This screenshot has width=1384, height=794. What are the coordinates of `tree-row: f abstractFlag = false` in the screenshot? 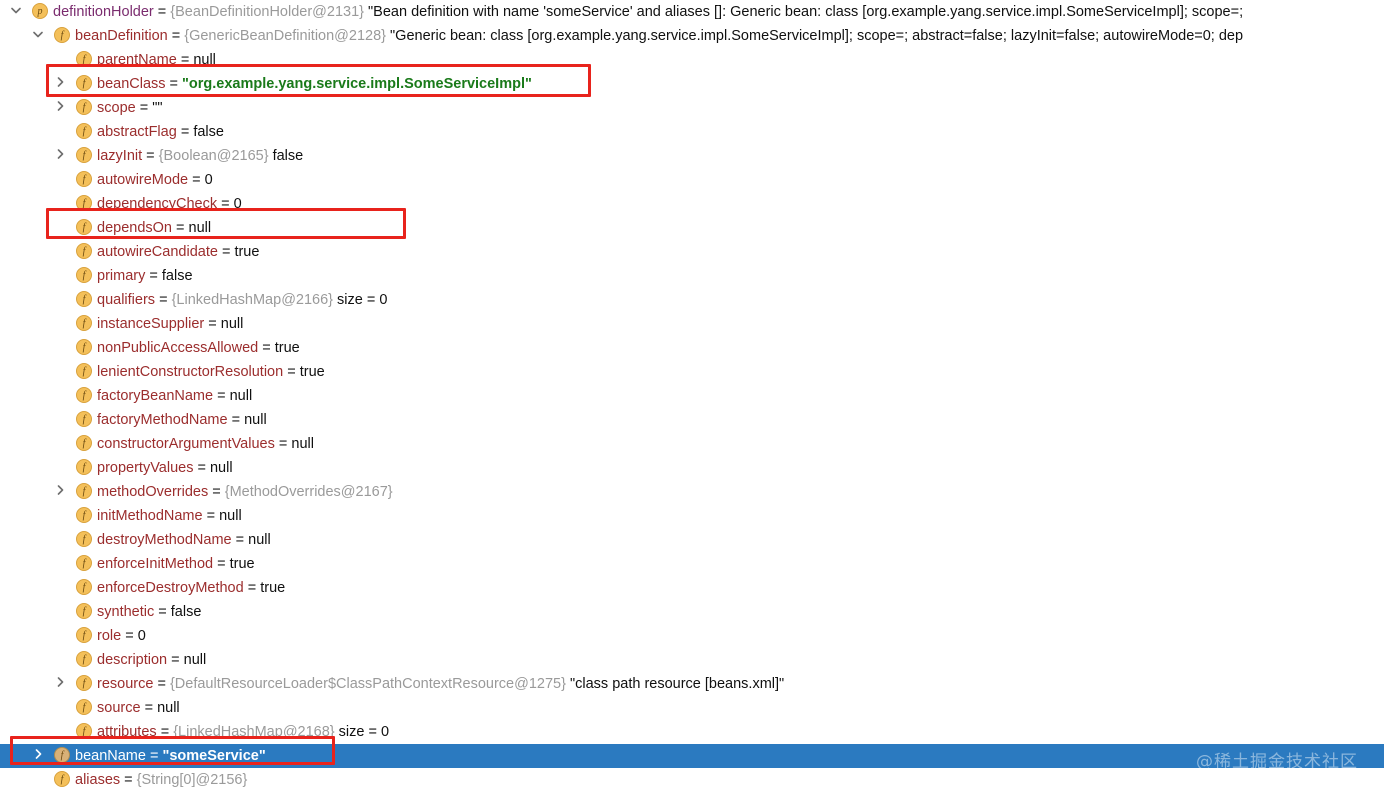 It's located at (692, 132).